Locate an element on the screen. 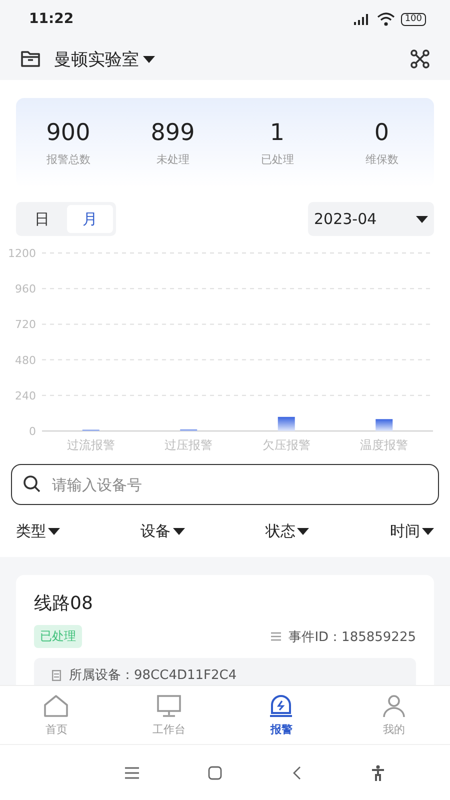 Image resolution: width=450 pixels, height=800 pixels. monitor-icon is located at coordinates (169, 706).